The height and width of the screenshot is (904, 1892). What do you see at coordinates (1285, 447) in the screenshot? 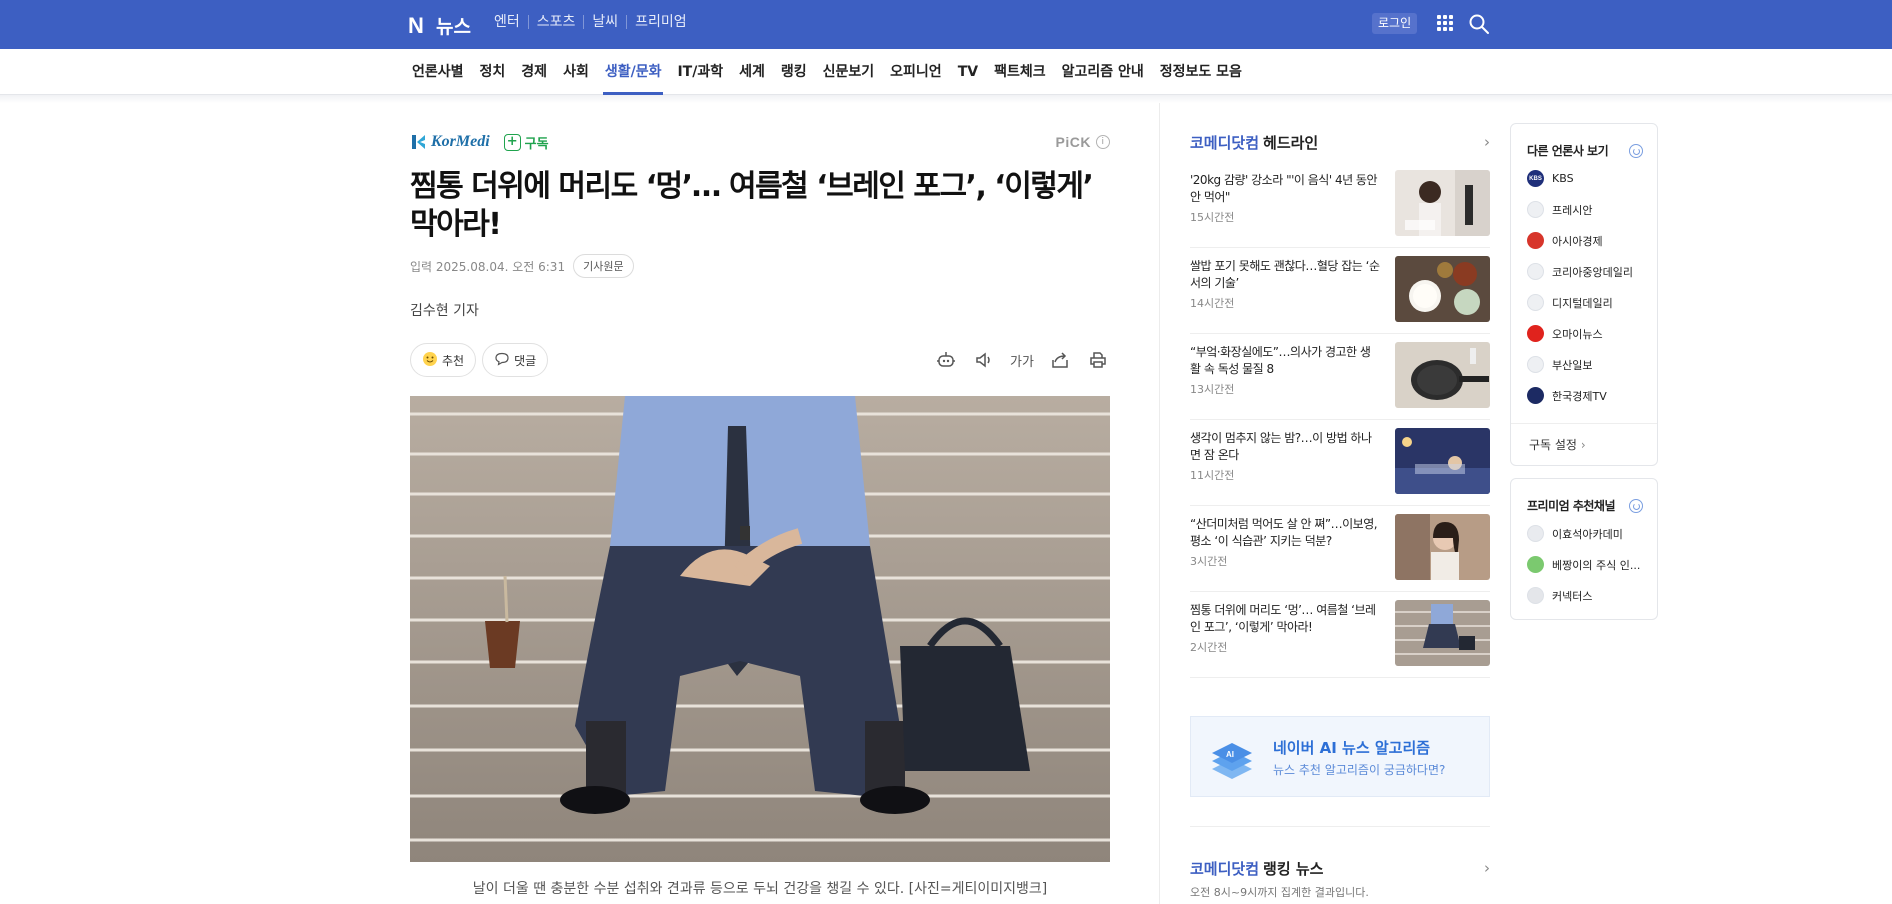
I see `headline-title: 생각이 멈추지 않는 밤?…이 방법 하나면 잠 온다` at bounding box center [1285, 447].